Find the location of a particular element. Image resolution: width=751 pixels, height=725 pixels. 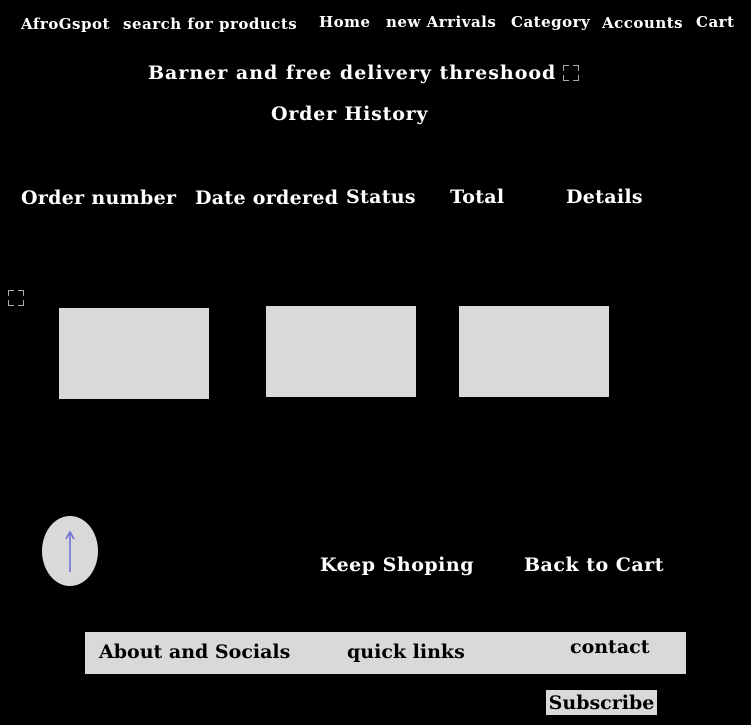

subscribe-button: Subscribe is located at coordinates (601, 702).